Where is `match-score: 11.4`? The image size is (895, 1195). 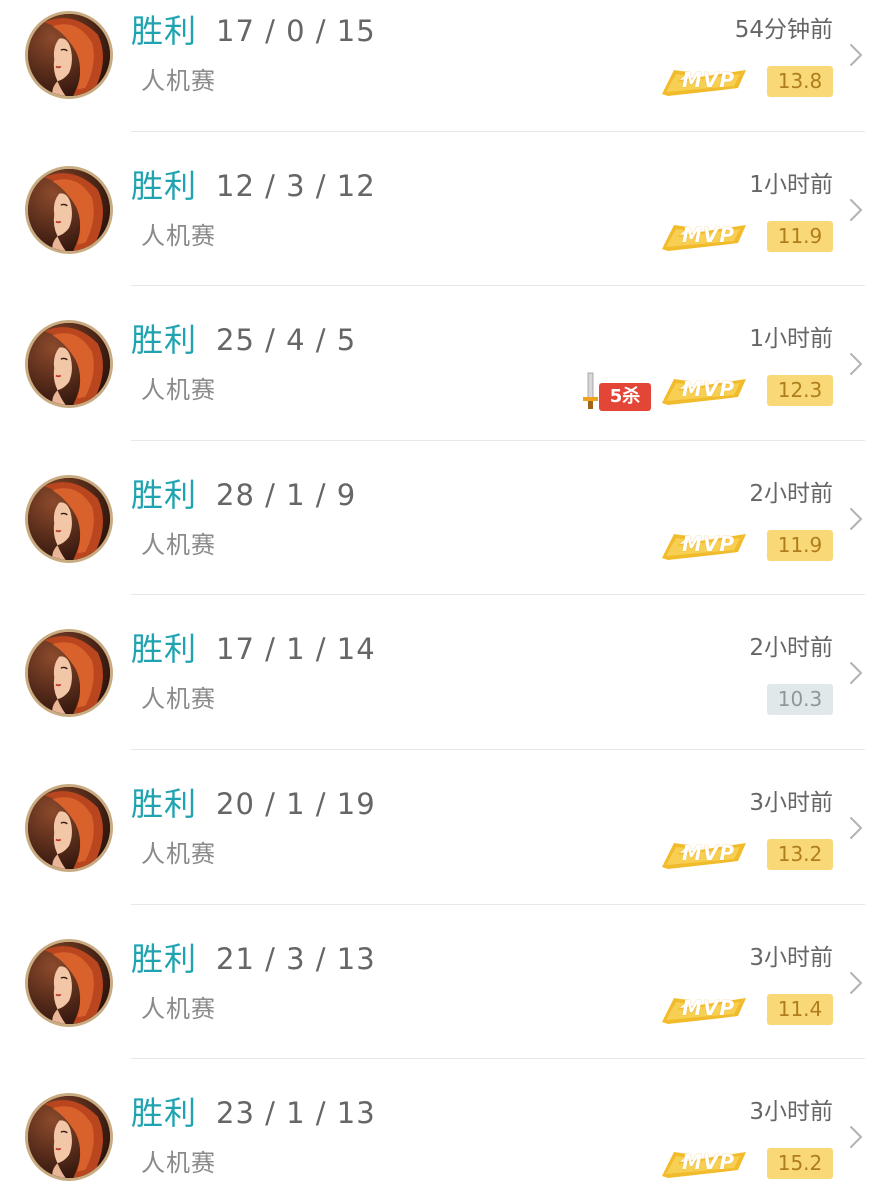
match-score: 11.4 is located at coordinates (800, 1009).